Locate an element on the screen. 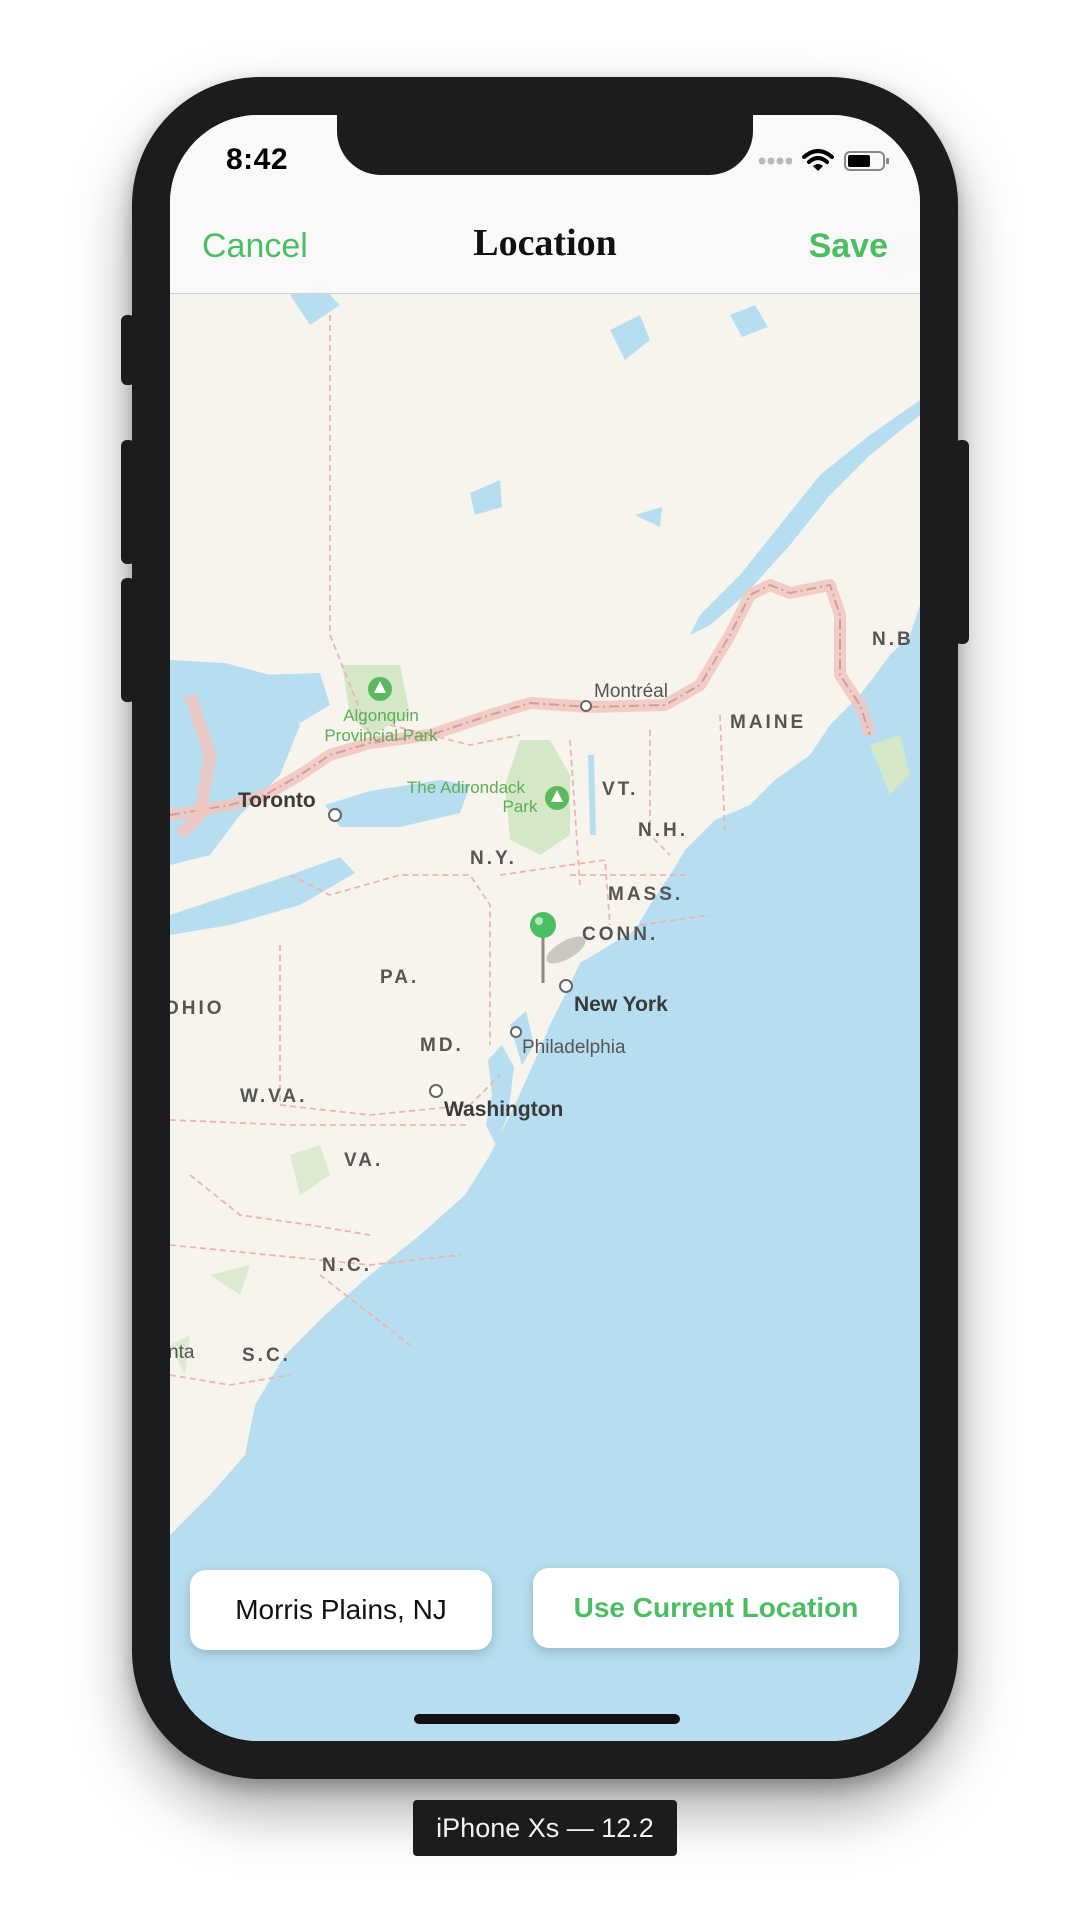  adirondack-label-1: The Adirondack is located at coordinates (466, 787).